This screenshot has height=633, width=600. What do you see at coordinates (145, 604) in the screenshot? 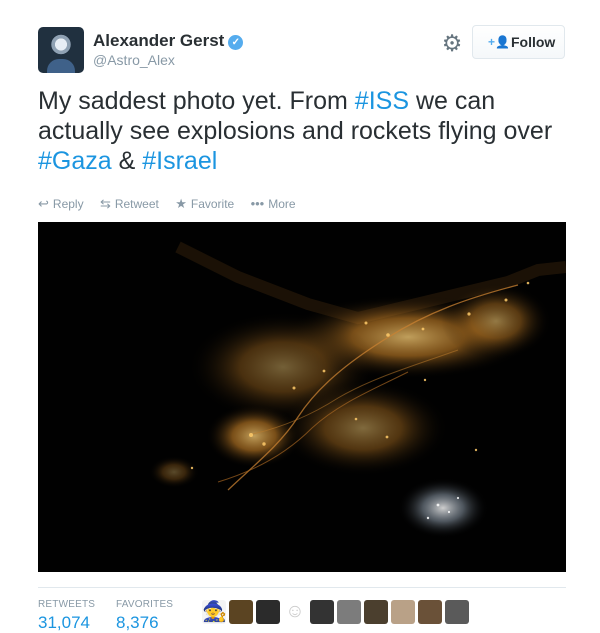
I see `favorites-label: FAVORITES` at bounding box center [145, 604].